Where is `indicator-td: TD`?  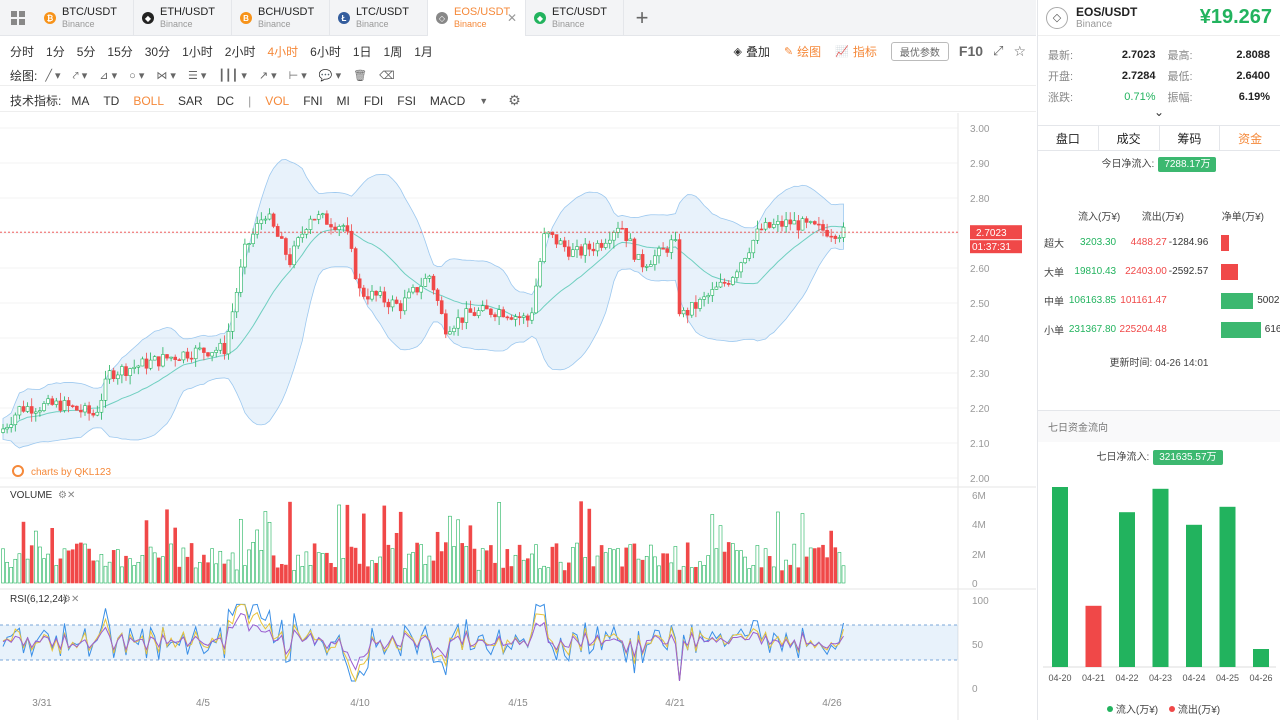
indicator-td: TD is located at coordinates (111, 101).